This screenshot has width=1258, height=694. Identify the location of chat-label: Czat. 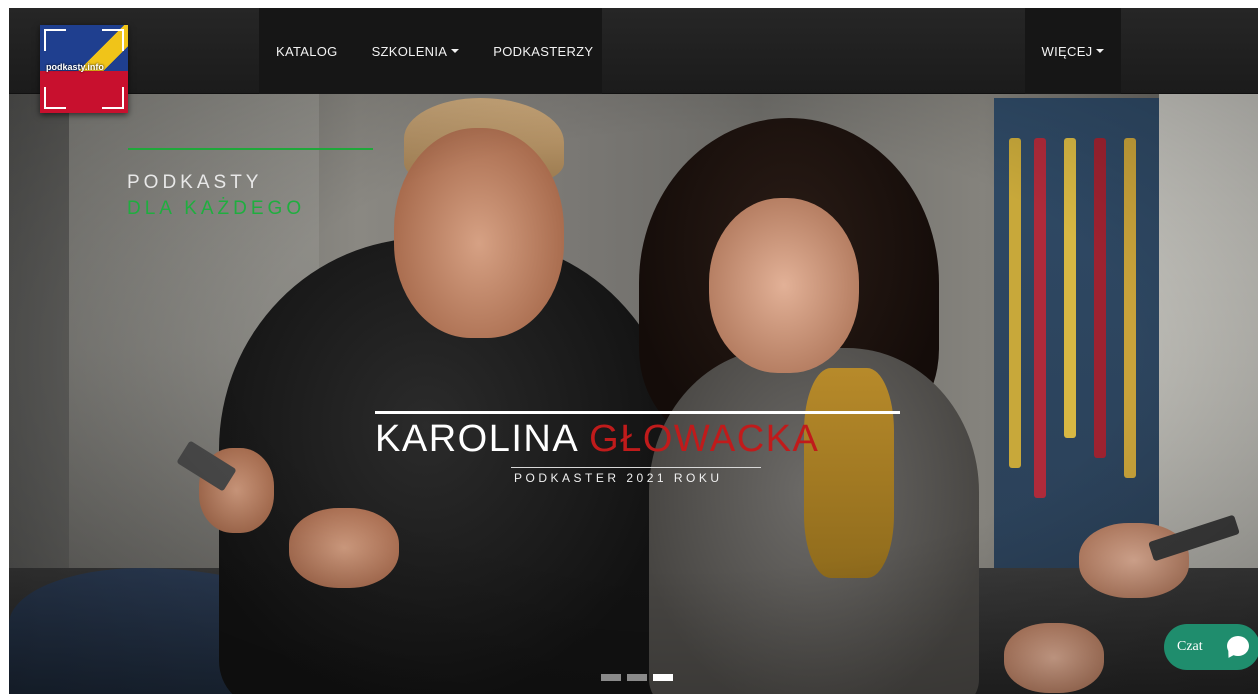
(1190, 646).